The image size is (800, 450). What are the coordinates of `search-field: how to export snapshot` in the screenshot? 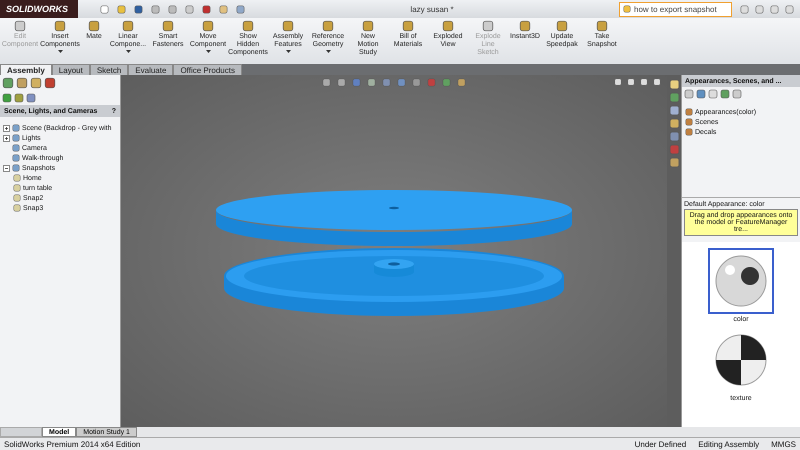 It's located at (675, 9).